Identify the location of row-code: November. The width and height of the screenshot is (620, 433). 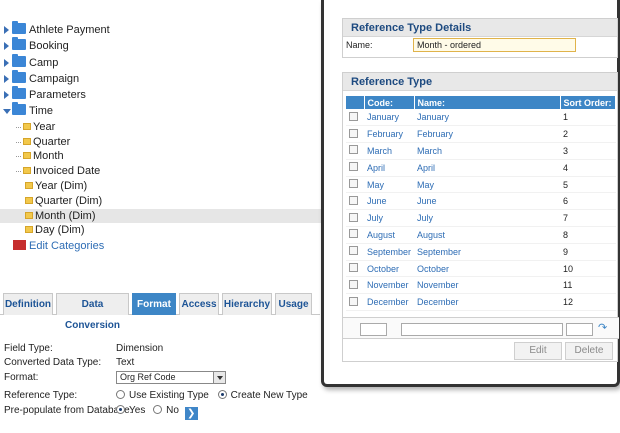
(389, 285).